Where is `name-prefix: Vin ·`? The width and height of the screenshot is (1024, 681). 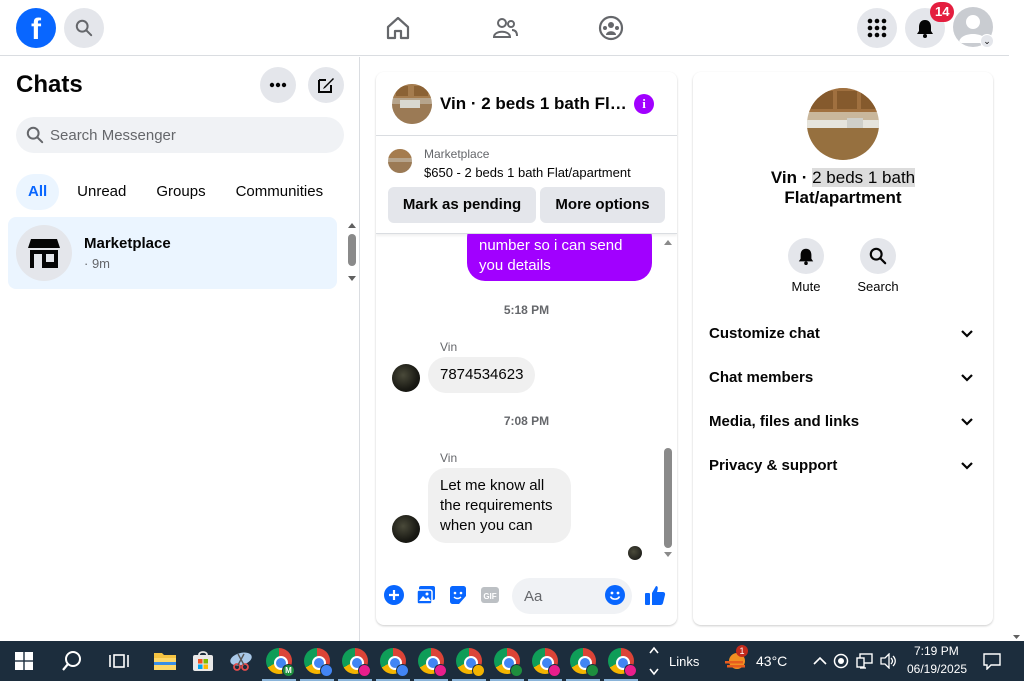
name-prefix: Vin · is located at coordinates (791, 177).